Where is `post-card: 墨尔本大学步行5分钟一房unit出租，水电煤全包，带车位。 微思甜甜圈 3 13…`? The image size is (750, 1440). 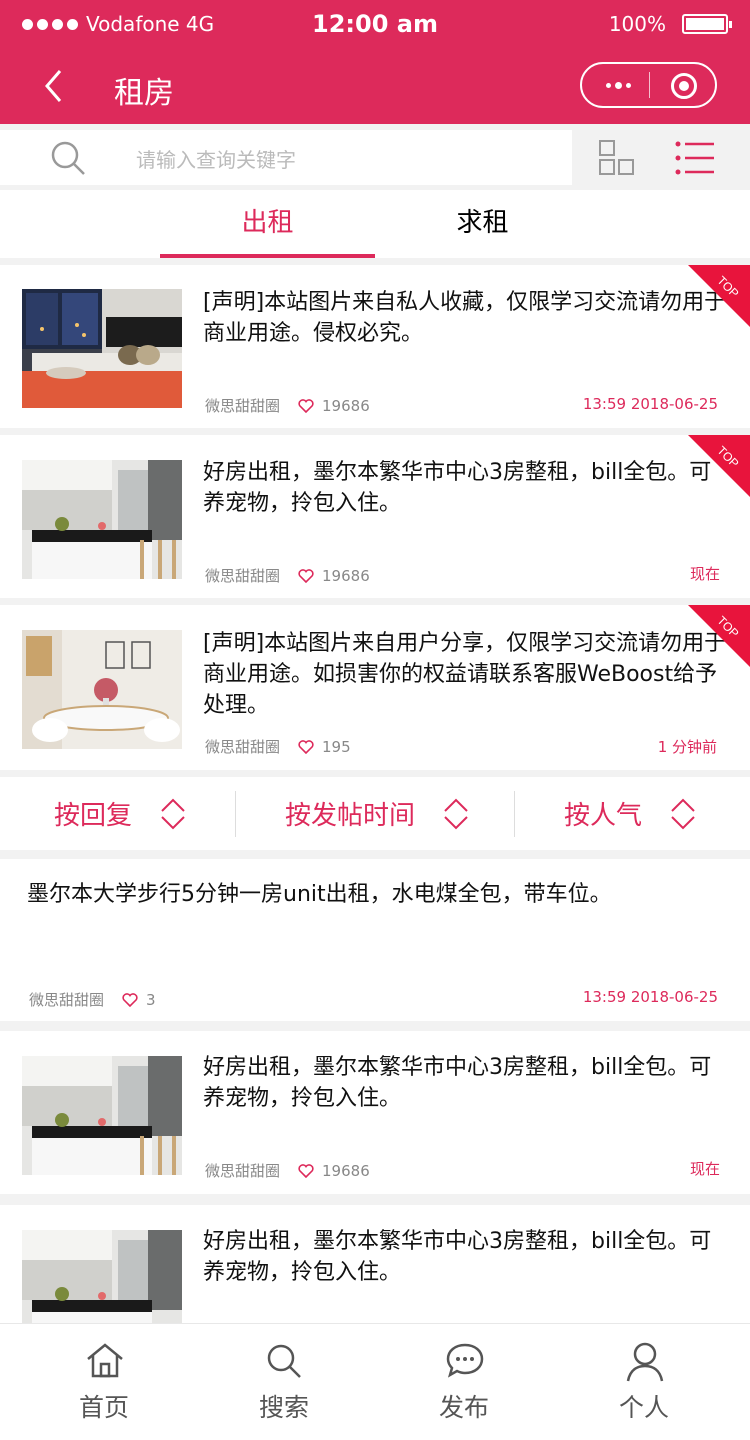 post-card: 墨尔本大学步行5分钟一房unit出租，水电煤全包，带车位。 微思甜甜圈 3 13… is located at coordinates (375, 940).